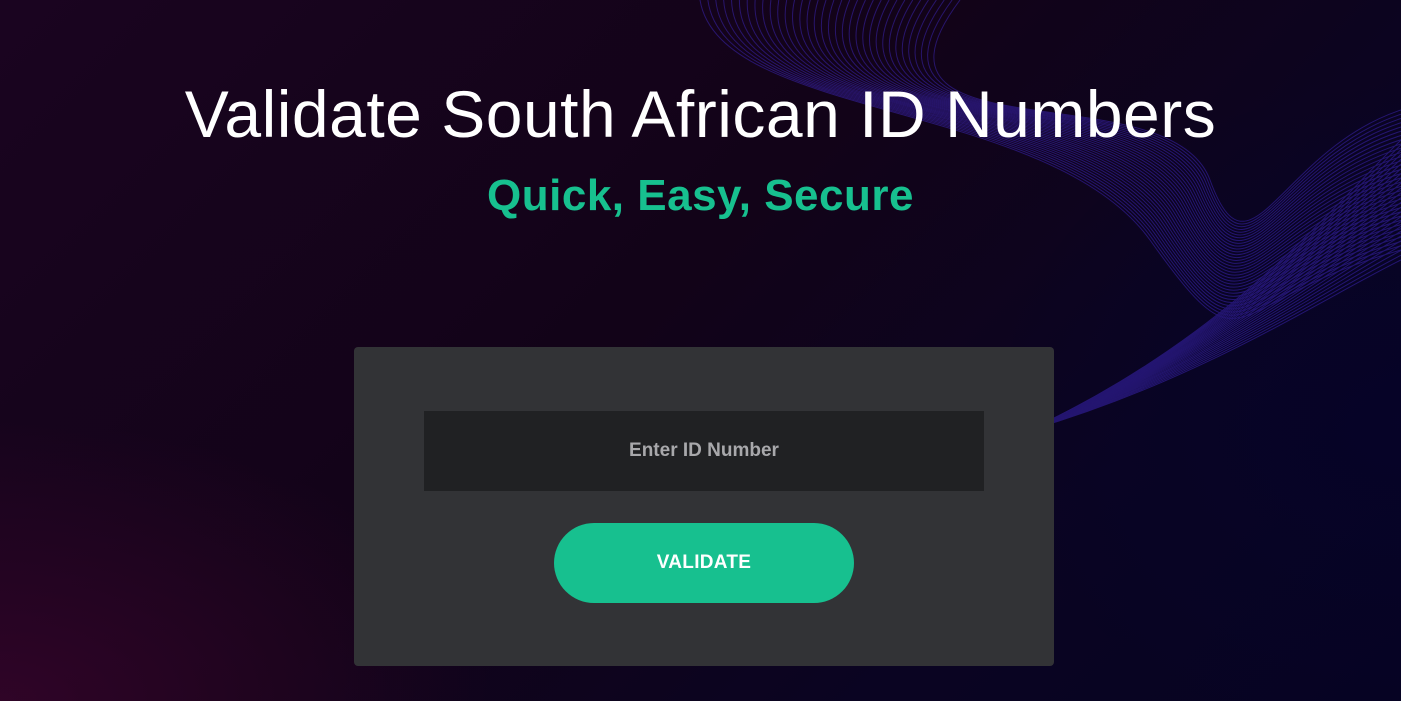 The width and height of the screenshot is (1401, 701). Describe the element at coordinates (704, 563) in the screenshot. I see `validate-button: VALIDATE` at that location.